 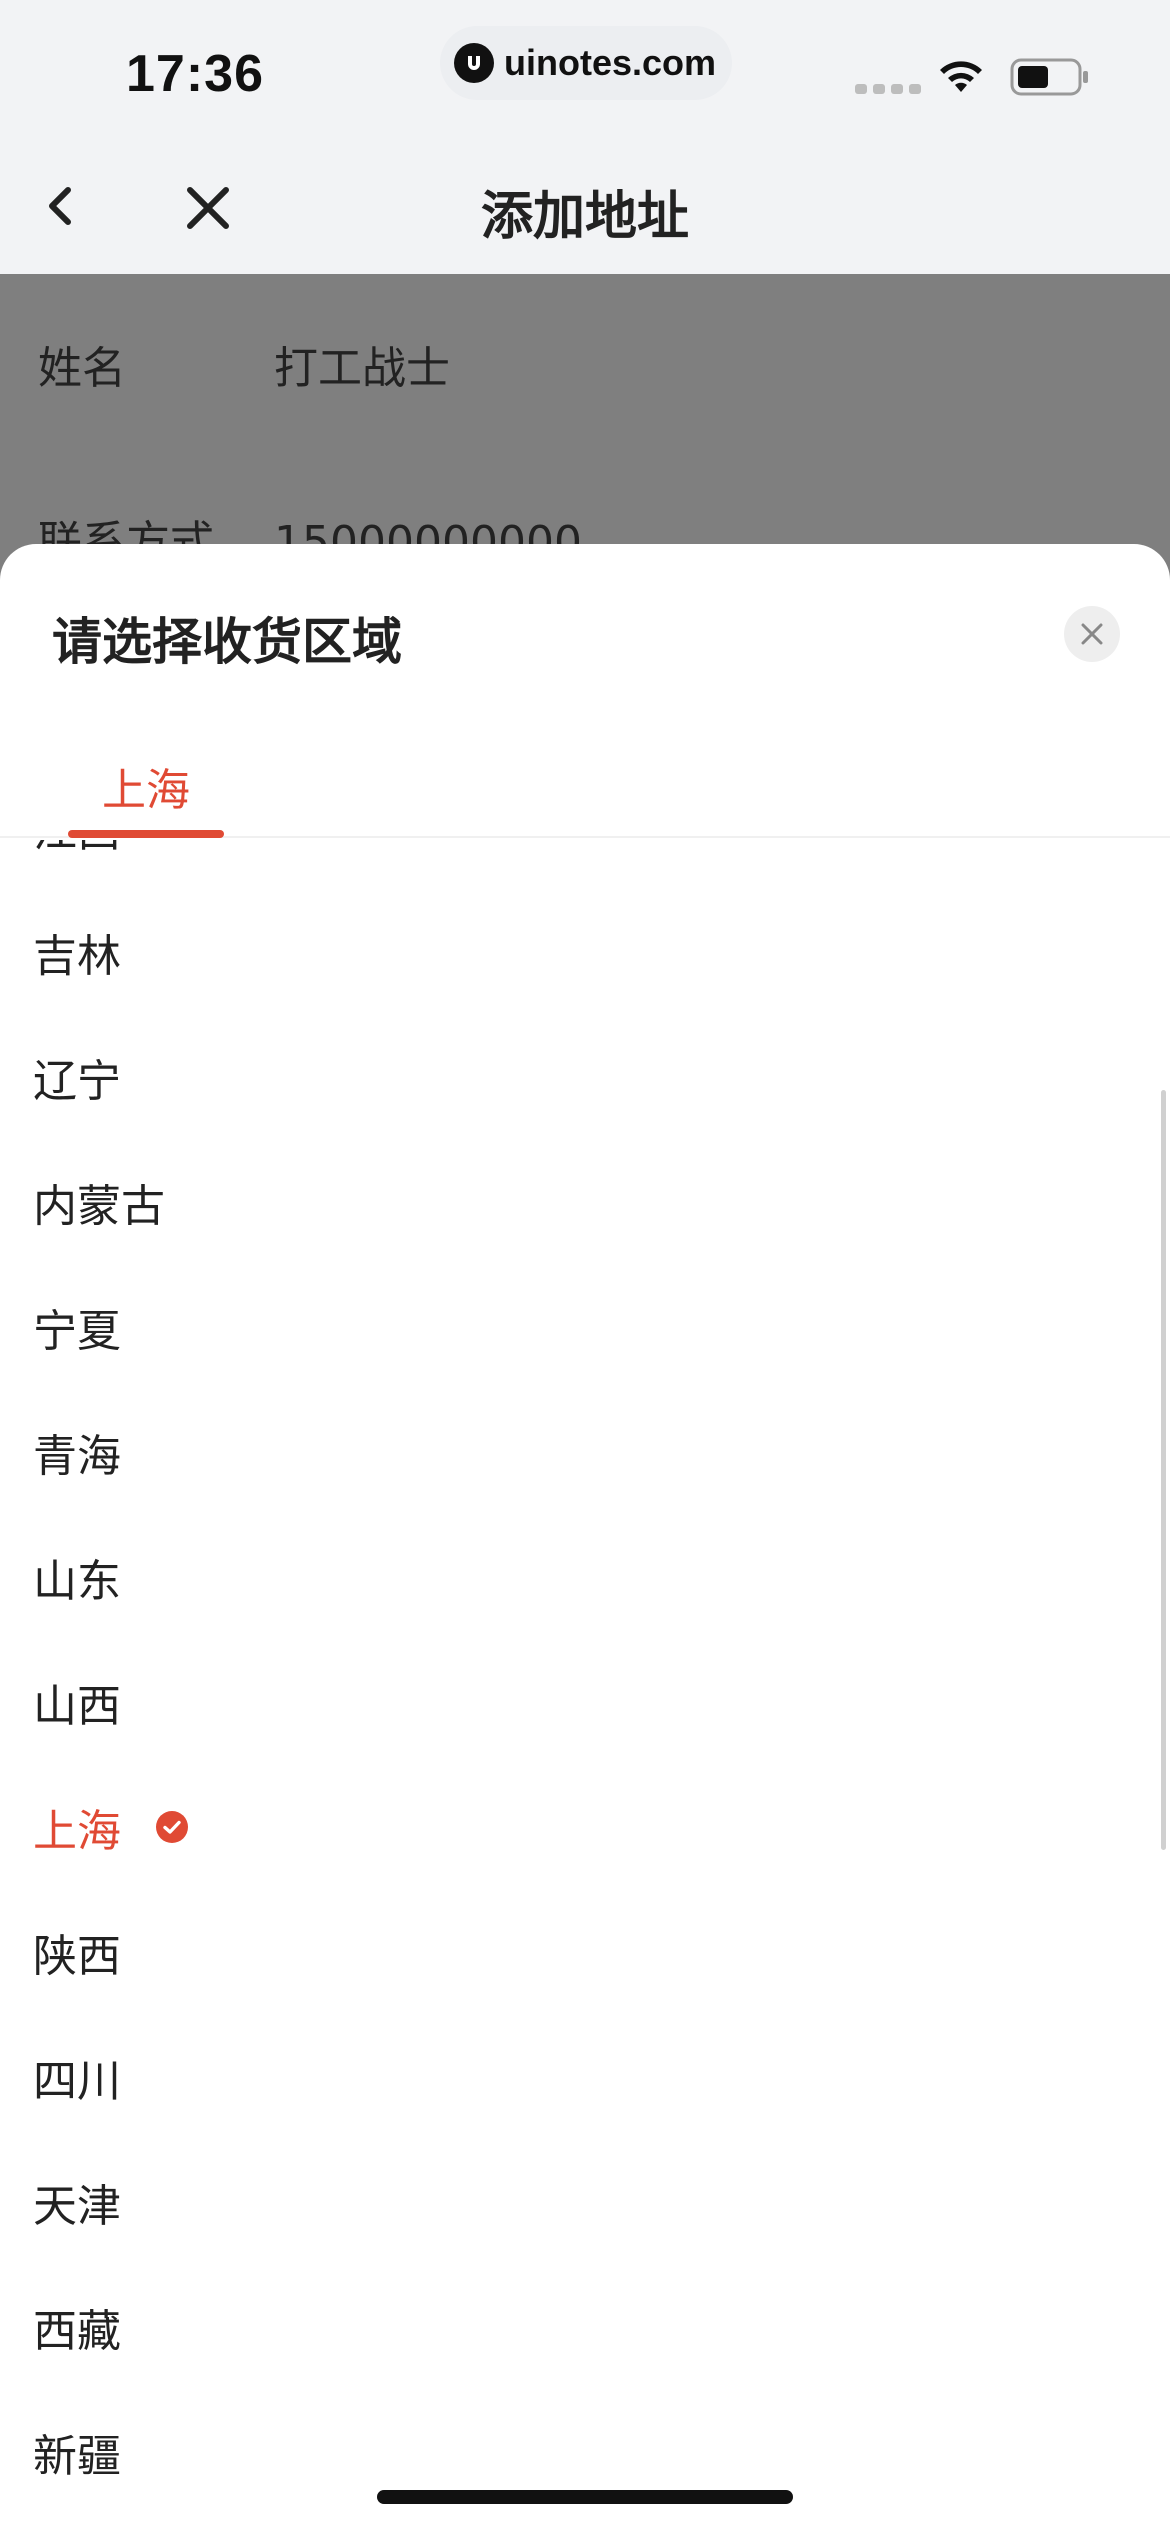 I want to click on list-item: 山东, so click(x=585, y=1576).